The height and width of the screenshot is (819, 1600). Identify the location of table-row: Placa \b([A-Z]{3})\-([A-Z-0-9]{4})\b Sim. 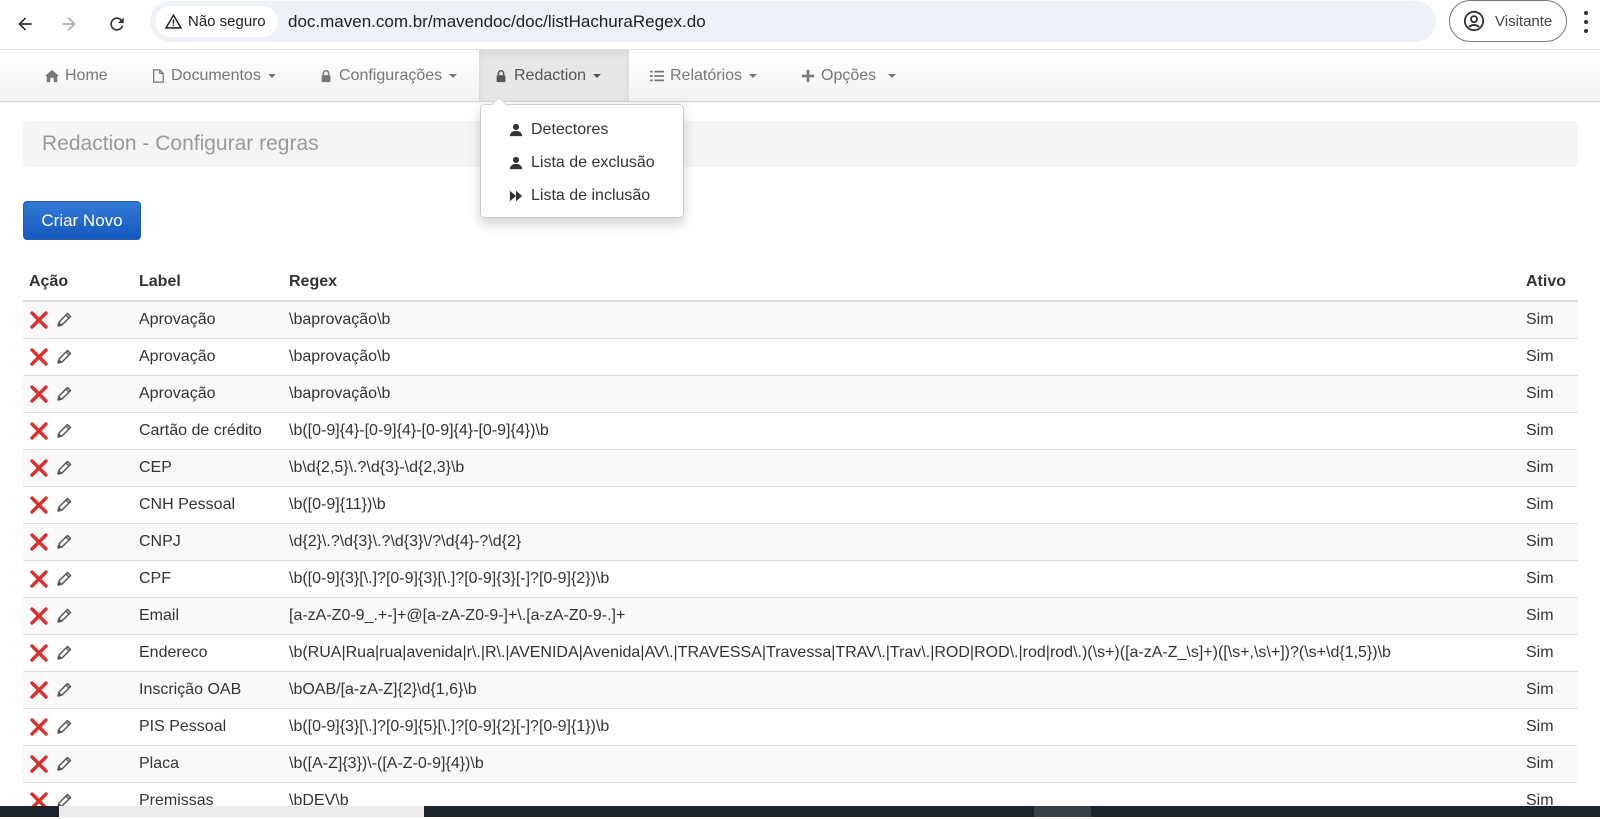
(800, 763).